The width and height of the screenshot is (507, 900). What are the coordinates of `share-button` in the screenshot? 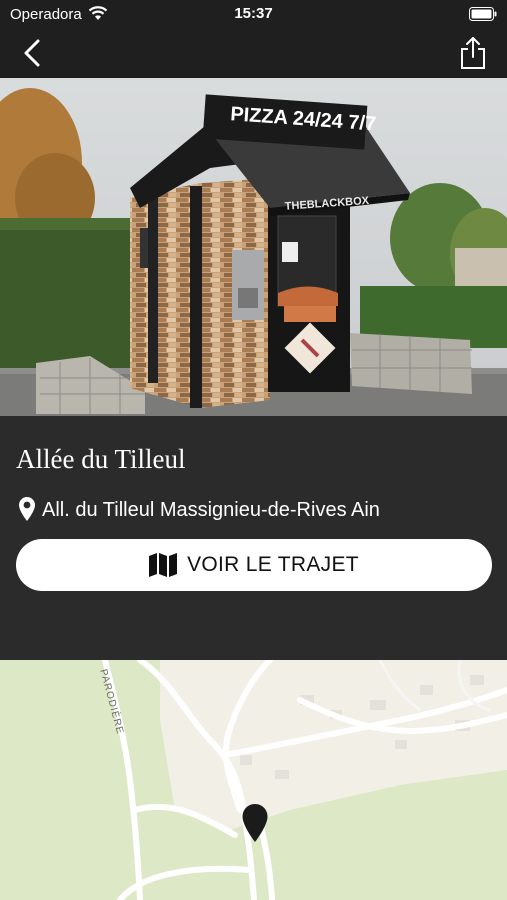 It's located at (473, 53).